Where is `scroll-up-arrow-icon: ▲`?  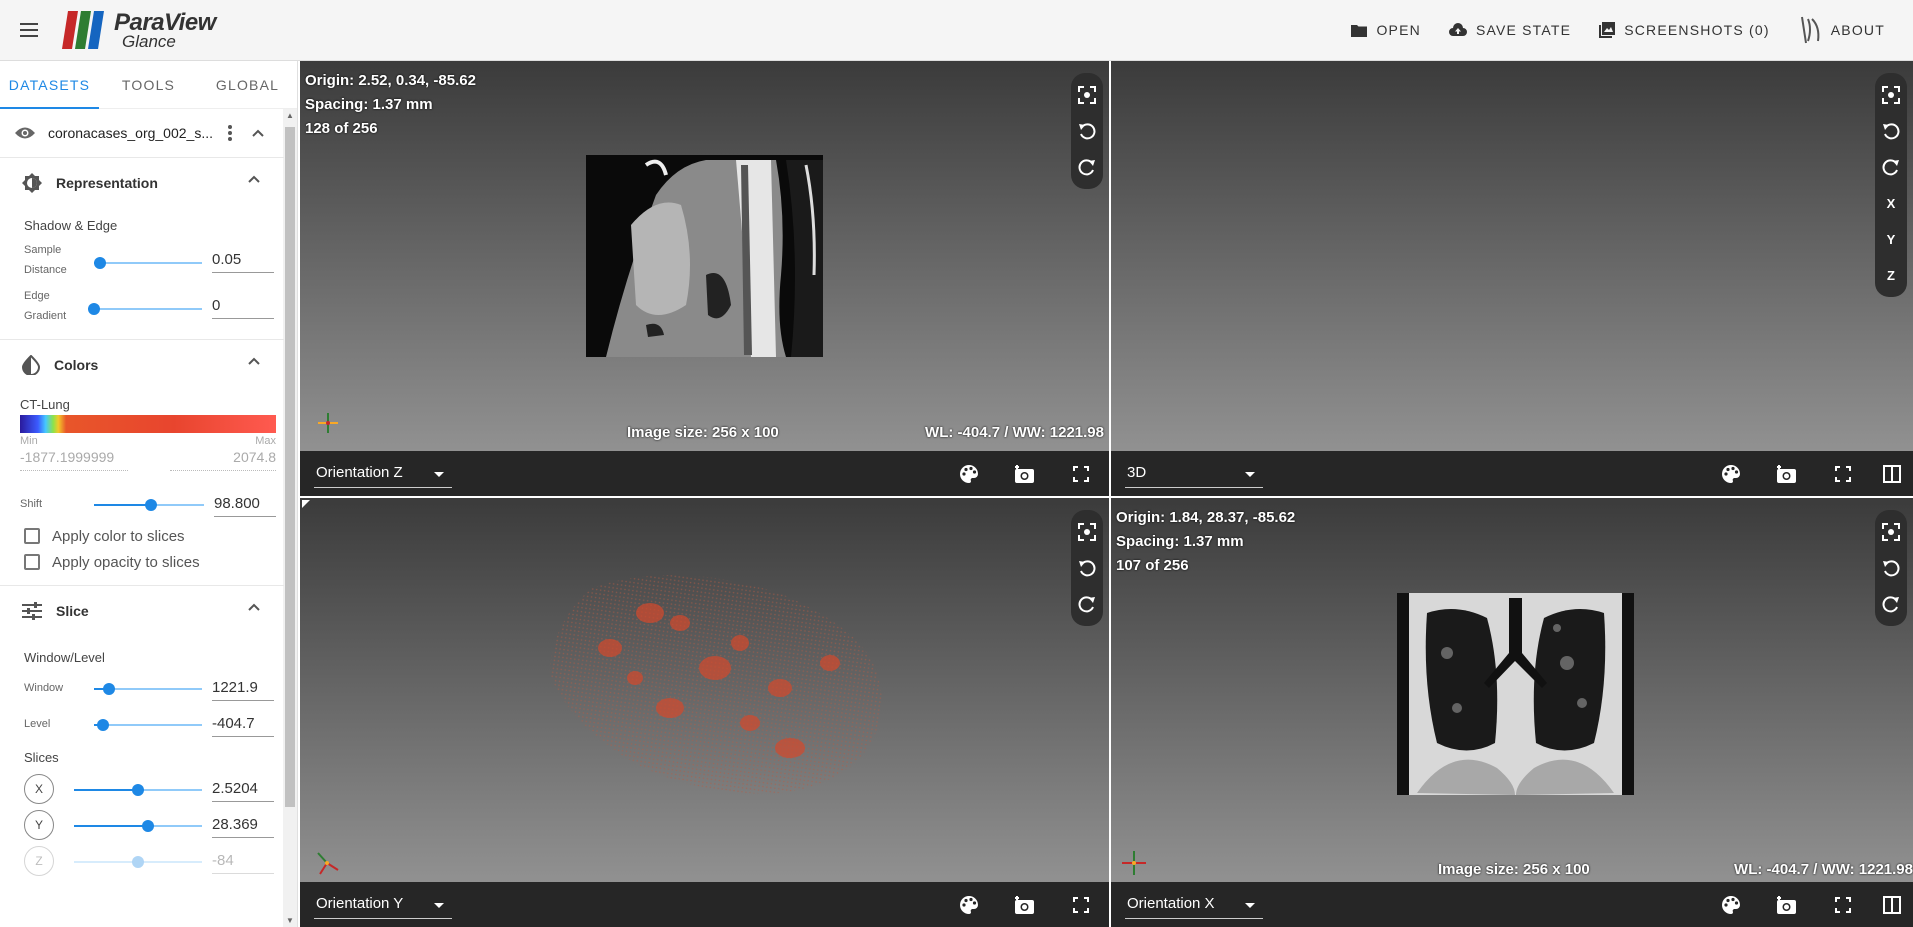
scroll-up-arrow-icon: ▲ is located at coordinates (290, 115).